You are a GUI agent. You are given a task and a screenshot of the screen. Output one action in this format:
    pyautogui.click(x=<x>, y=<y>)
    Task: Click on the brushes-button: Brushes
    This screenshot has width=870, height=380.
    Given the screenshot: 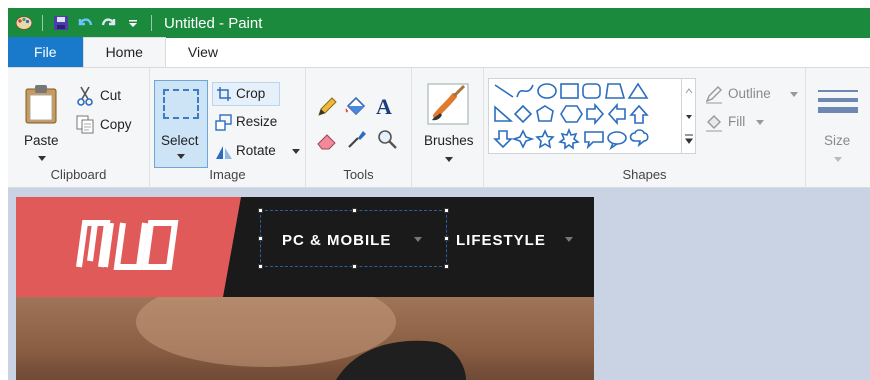 What is the action you would take?
    pyautogui.click(x=448, y=123)
    